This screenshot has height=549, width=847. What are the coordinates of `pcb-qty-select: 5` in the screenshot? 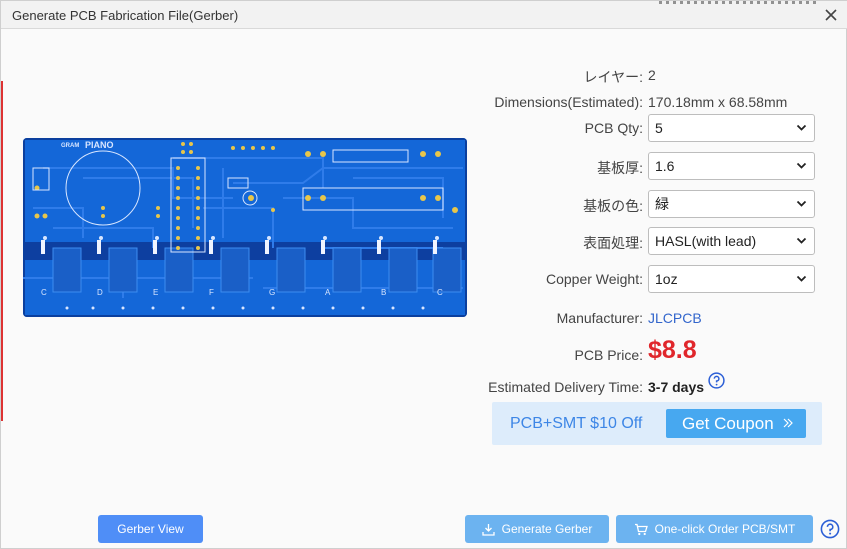 It's located at (731, 128).